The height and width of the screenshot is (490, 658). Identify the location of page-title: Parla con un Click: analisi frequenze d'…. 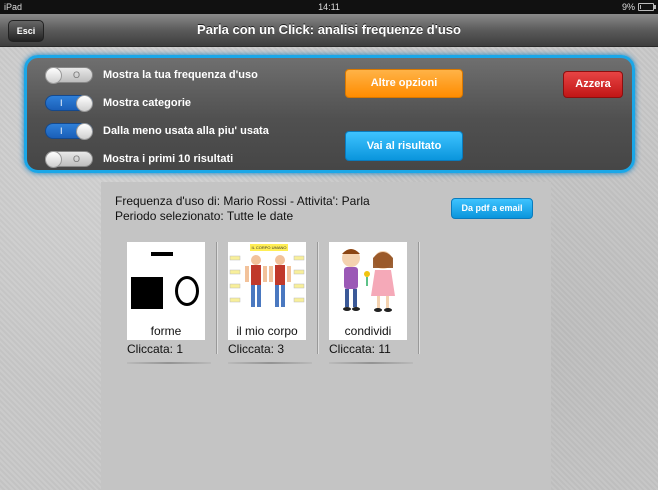
(329, 29).